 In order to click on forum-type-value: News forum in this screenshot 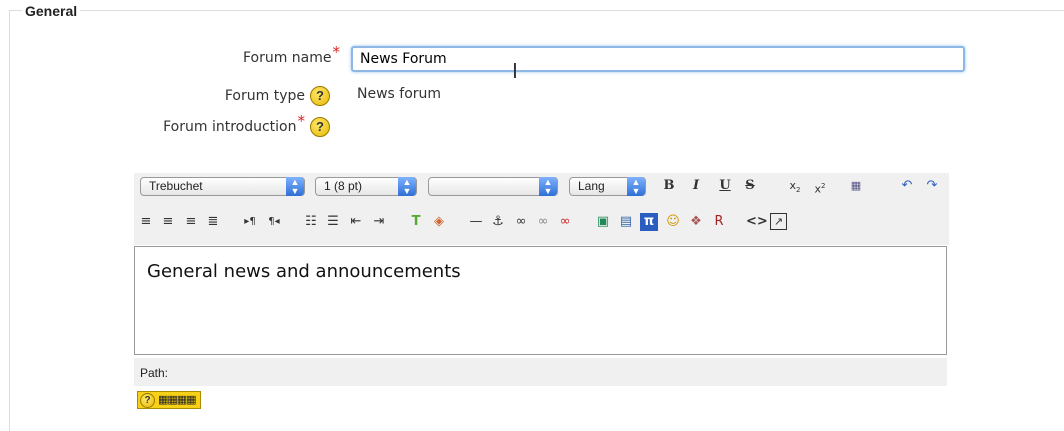, I will do `click(399, 94)`.